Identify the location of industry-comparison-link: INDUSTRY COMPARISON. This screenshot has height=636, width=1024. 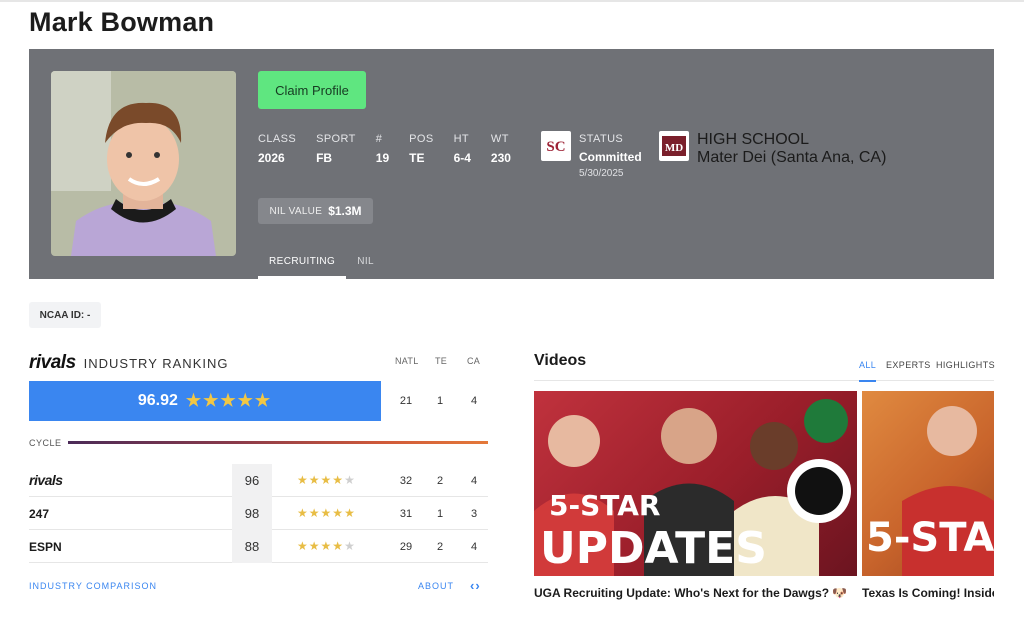
(93, 586).